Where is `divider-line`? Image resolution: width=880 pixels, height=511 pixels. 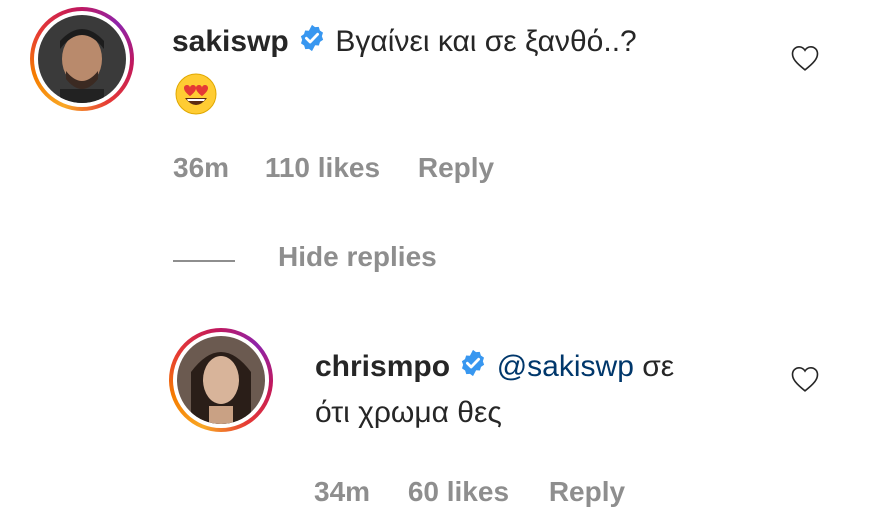
divider-line is located at coordinates (204, 261).